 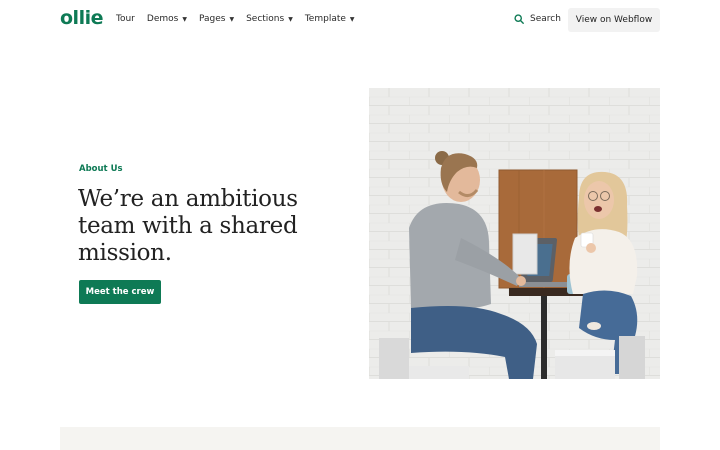 I want to click on nav-item-label: Tour, so click(x=125, y=19).